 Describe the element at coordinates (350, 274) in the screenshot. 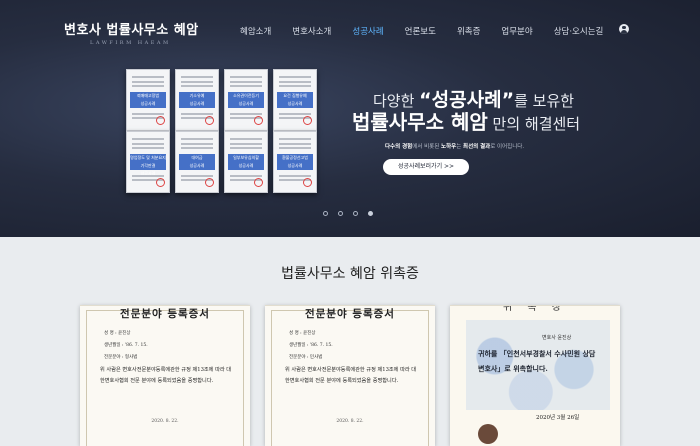

I see `section-title: 법률사무소 혜암 위촉증` at that location.